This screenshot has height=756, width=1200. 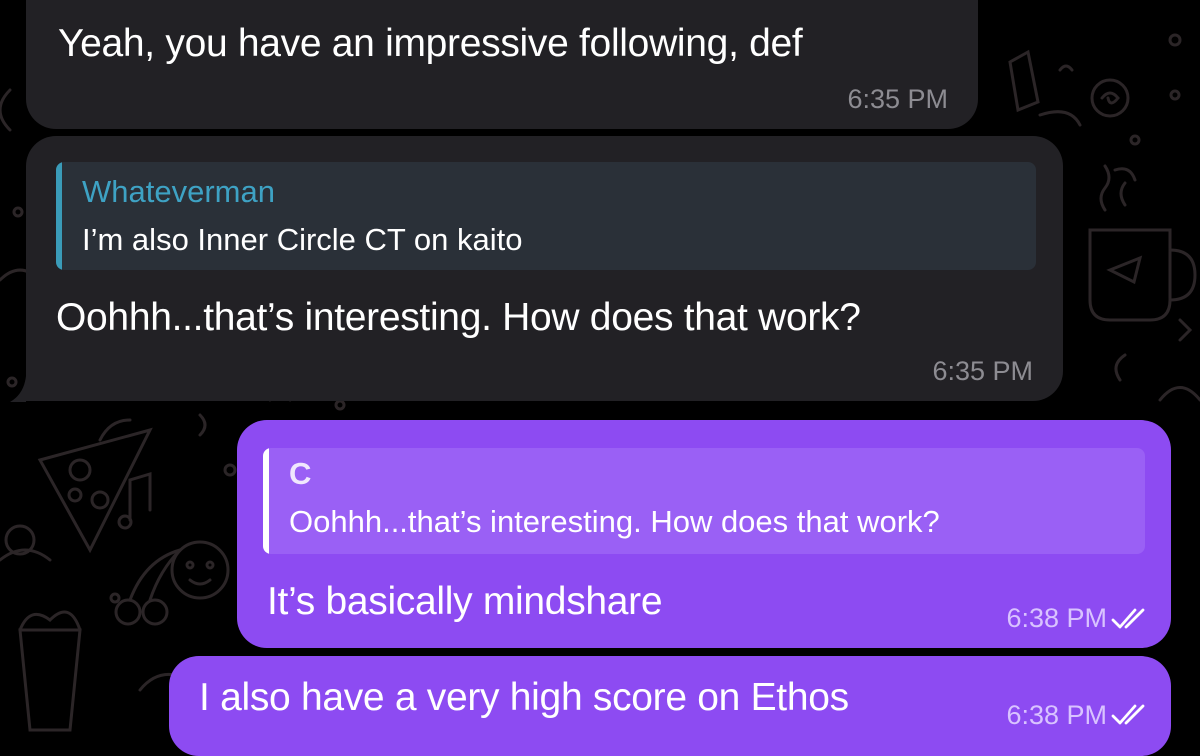 What do you see at coordinates (1110, 98) in the screenshot?
I see `swirl-doodle` at bounding box center [1110, 98].